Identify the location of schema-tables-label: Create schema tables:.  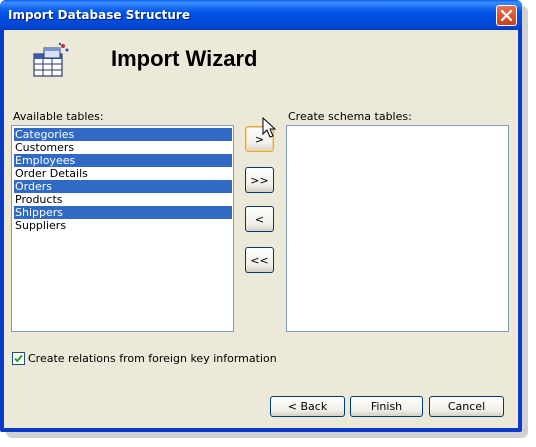
(350, 116).